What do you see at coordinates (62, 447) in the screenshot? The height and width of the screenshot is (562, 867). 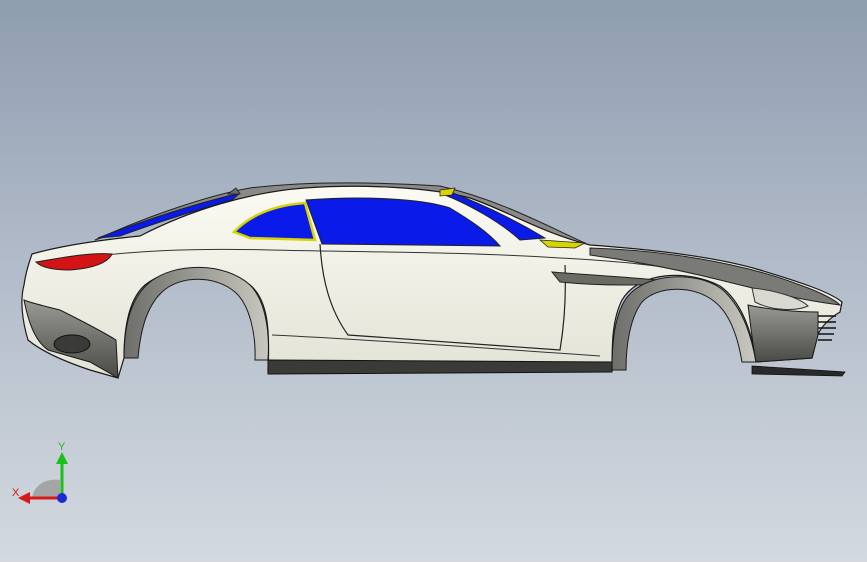 I see `y-axis-label: Y` at bounding box center [62, 447].